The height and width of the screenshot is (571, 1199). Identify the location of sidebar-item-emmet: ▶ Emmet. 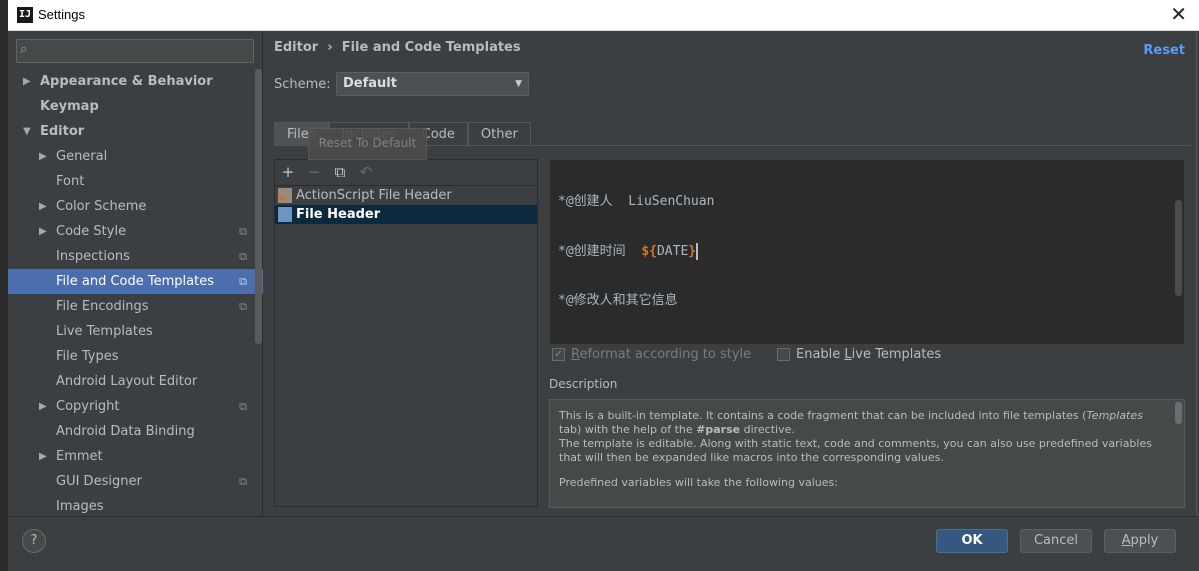
(135, 456).